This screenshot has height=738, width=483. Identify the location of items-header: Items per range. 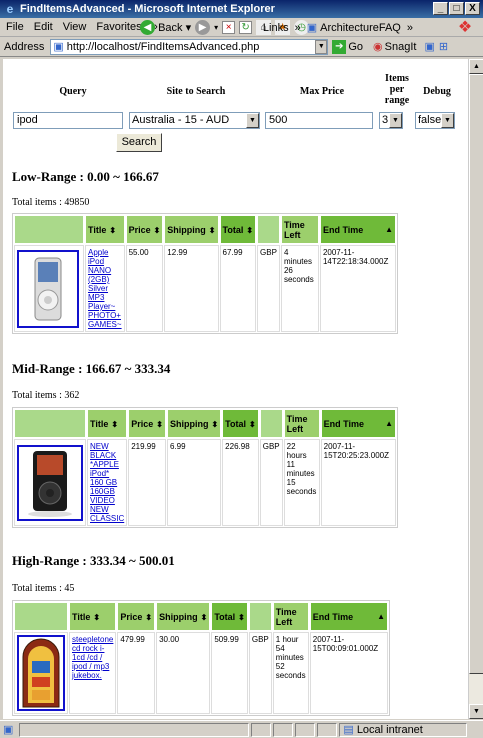
(397, 89).